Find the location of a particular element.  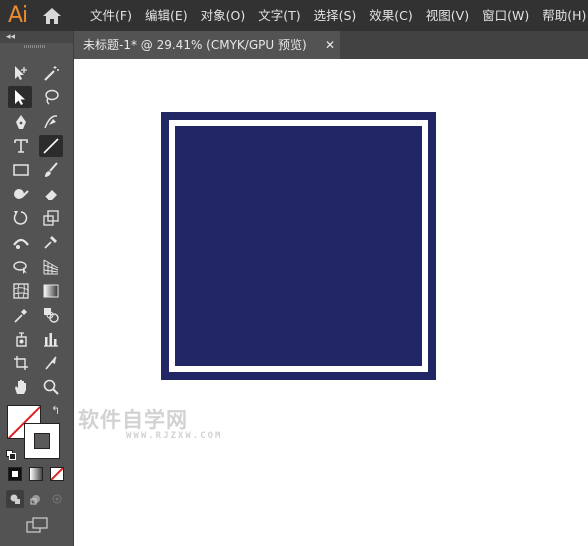

rectangle-tool-icon is located at coordinates (21, 170).